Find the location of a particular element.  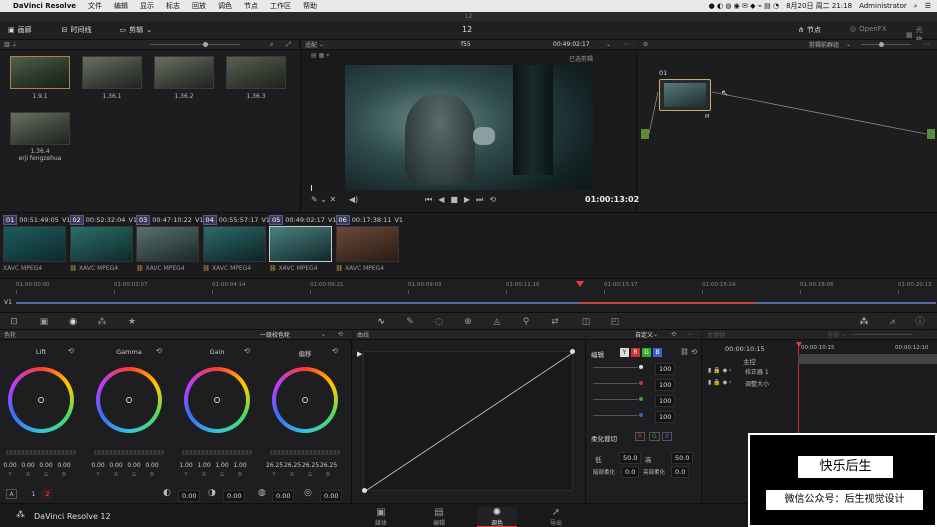

scope-icon: ⩘ is located at coordinates (892, 322).